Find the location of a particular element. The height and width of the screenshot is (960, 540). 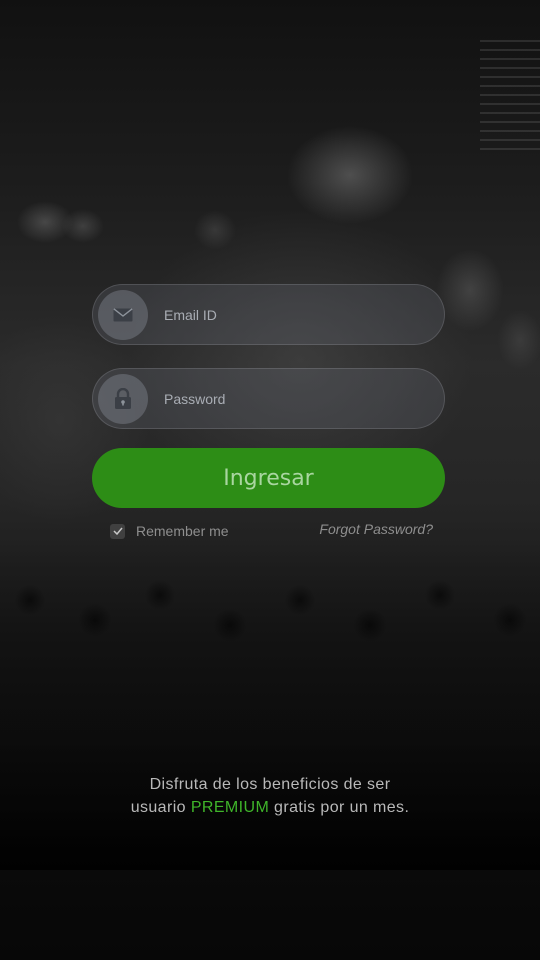

email-input is located at coordinates (304, 314).